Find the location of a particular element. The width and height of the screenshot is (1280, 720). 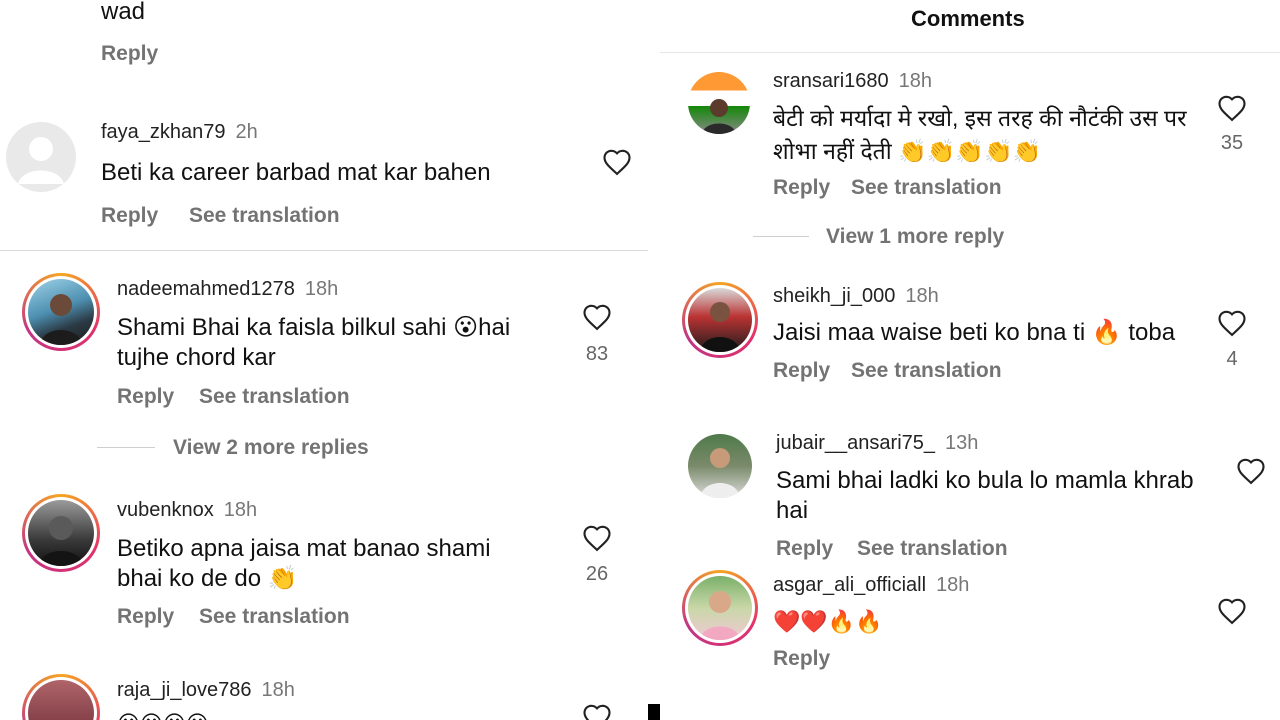

username: sransari1680 is located at coordinates (831, 81).